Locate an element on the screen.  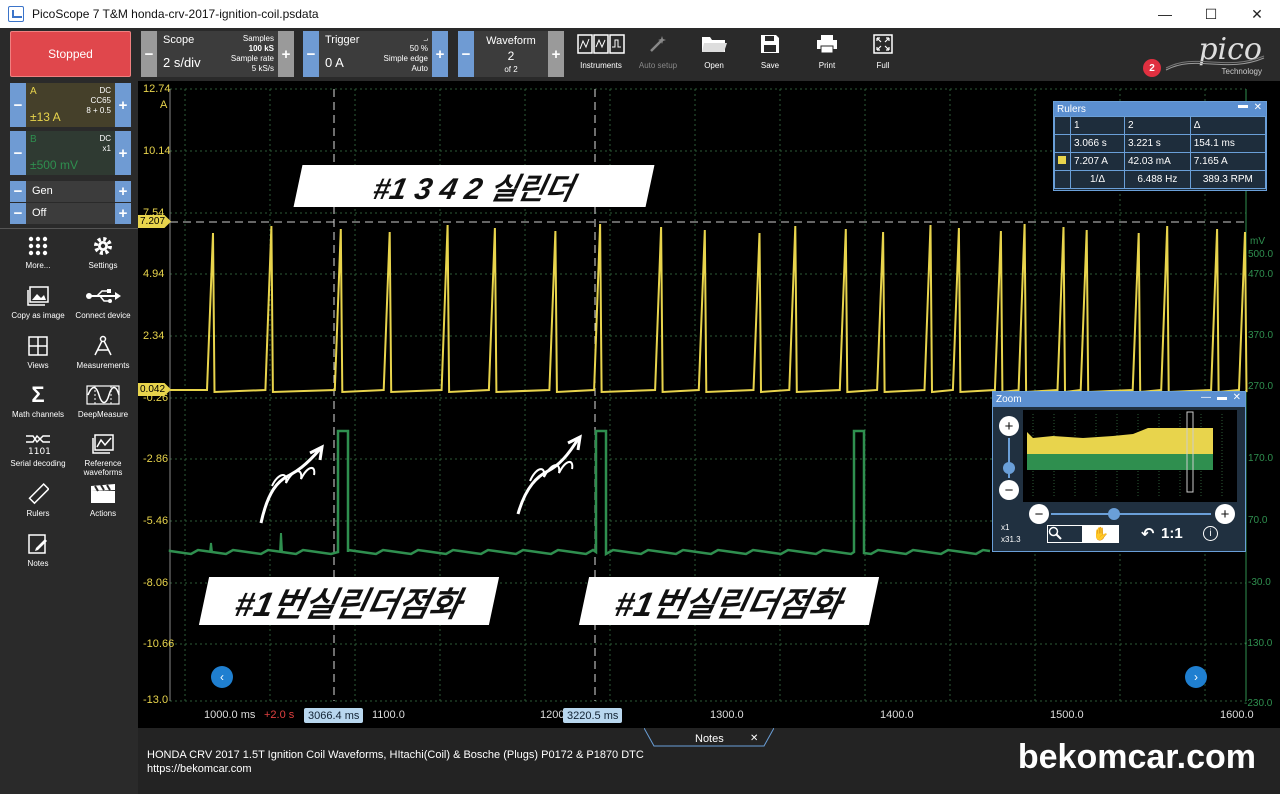
channel-b-range: ±500 mV is located at coordinates (54, 165).